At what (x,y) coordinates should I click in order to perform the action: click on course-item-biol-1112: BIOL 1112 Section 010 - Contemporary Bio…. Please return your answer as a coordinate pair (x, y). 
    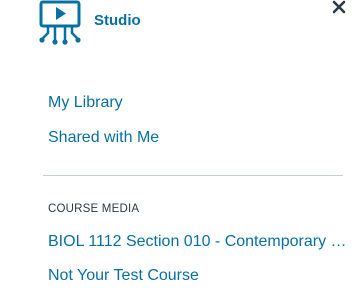
    Looking at the image, I should click on (198, 246).